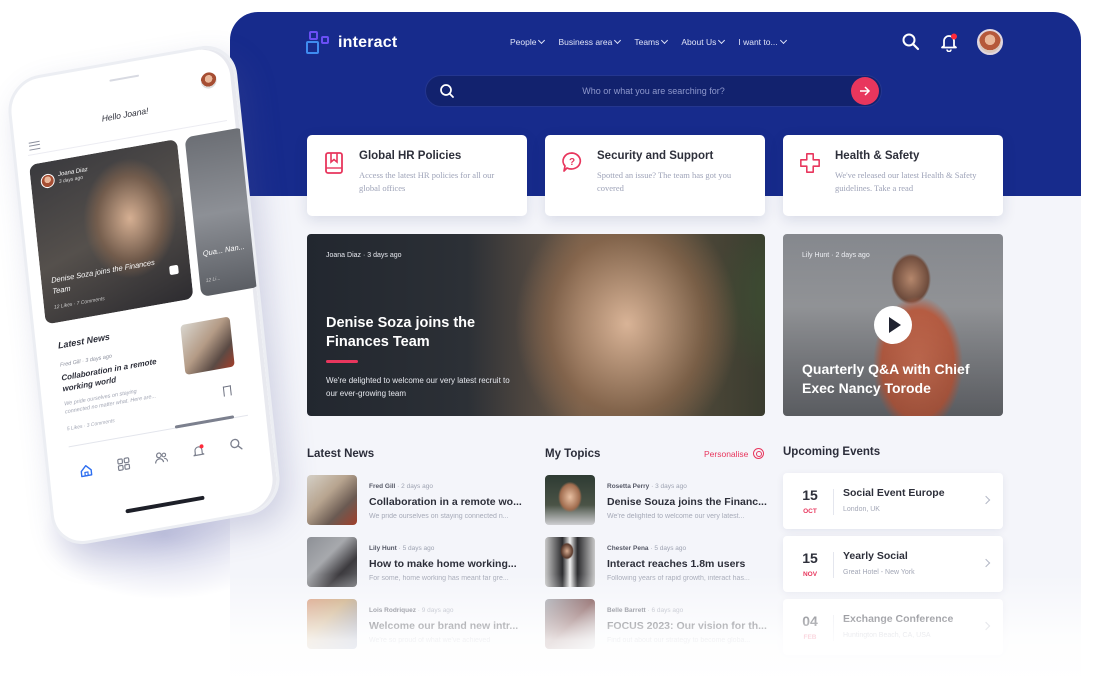  What do you see at coordinates (341, 454) in the screenshot?
I see `latest-news-heading: Latest News` at bounding box center [341, 454].